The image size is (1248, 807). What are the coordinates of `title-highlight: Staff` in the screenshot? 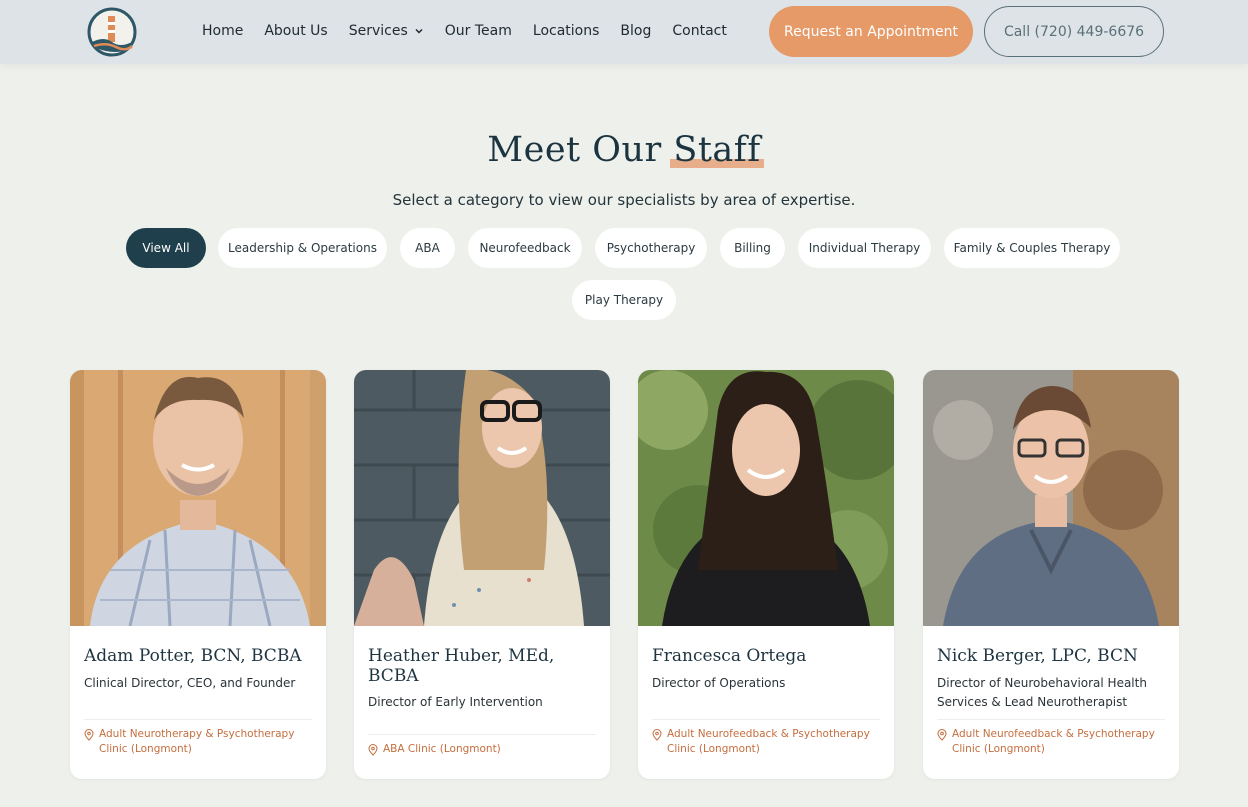 It's located at (717, 150).